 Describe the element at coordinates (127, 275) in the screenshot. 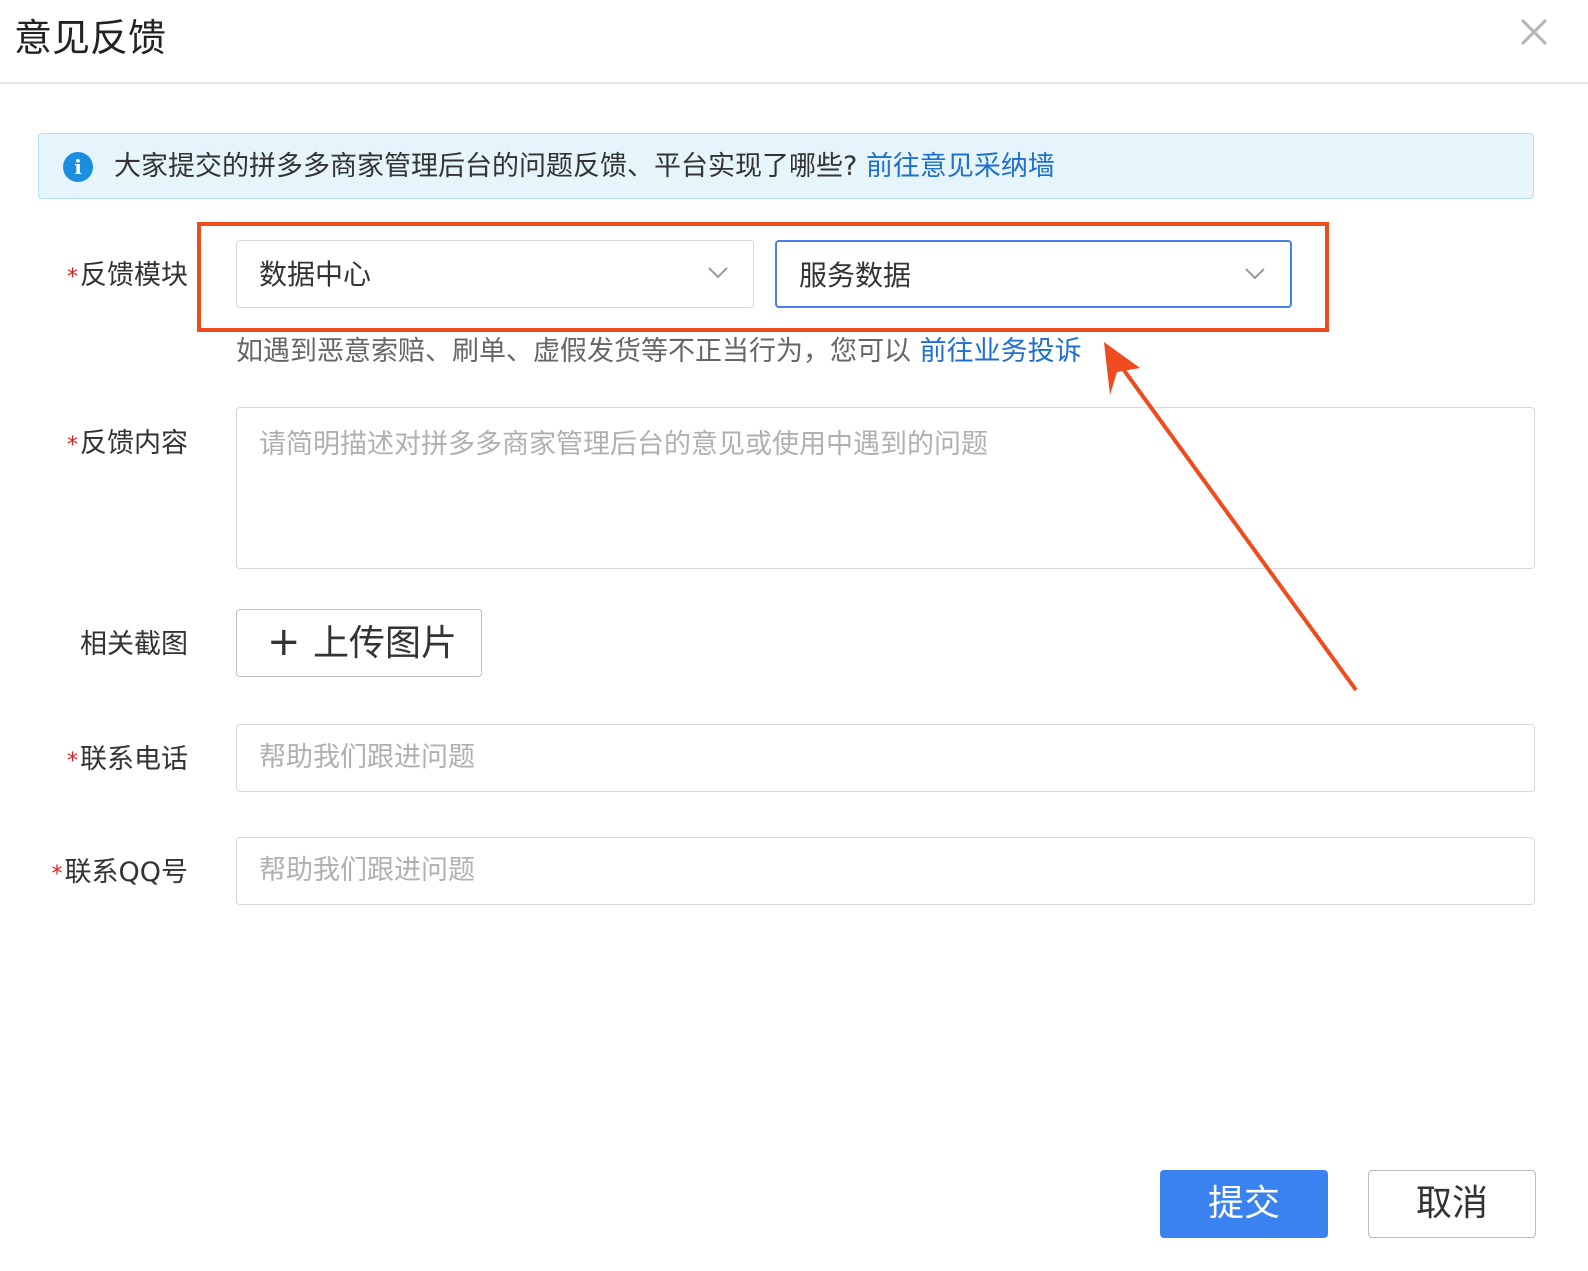

I see `module-label: *反馈模块` at that location.